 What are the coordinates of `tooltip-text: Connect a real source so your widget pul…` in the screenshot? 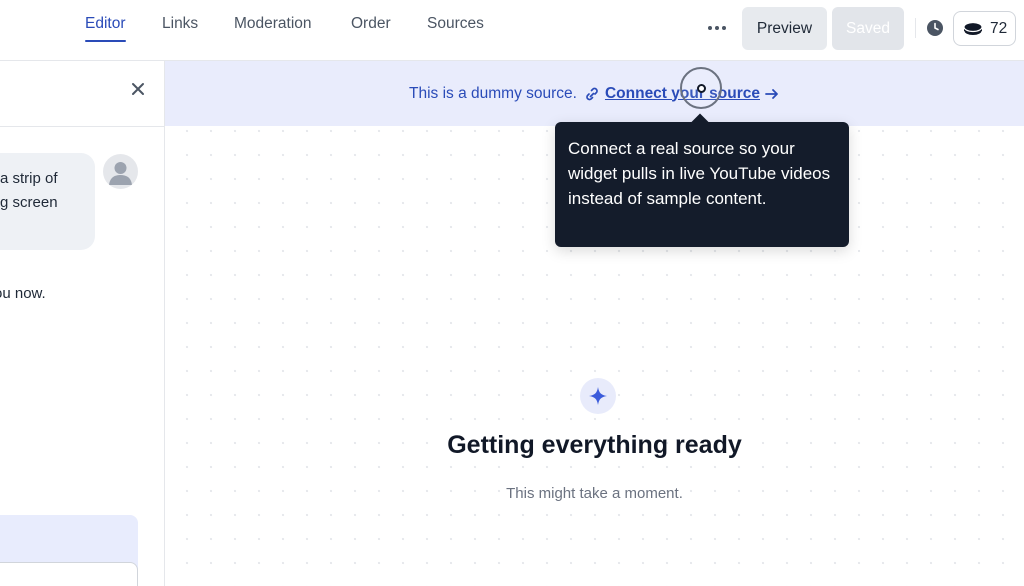 It's located at (699, 173).